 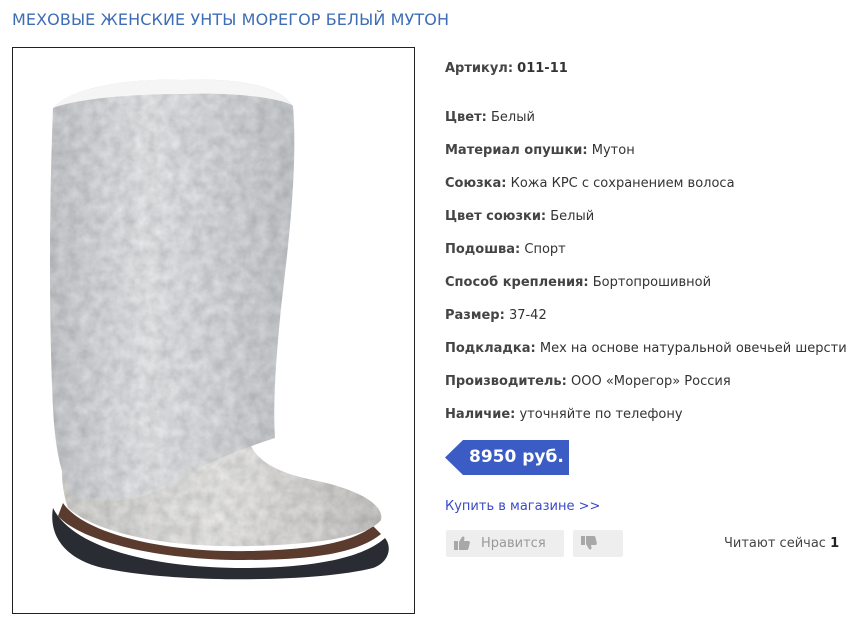 I want to click on spec-label: Союзка:, so click(x=476, y=183).